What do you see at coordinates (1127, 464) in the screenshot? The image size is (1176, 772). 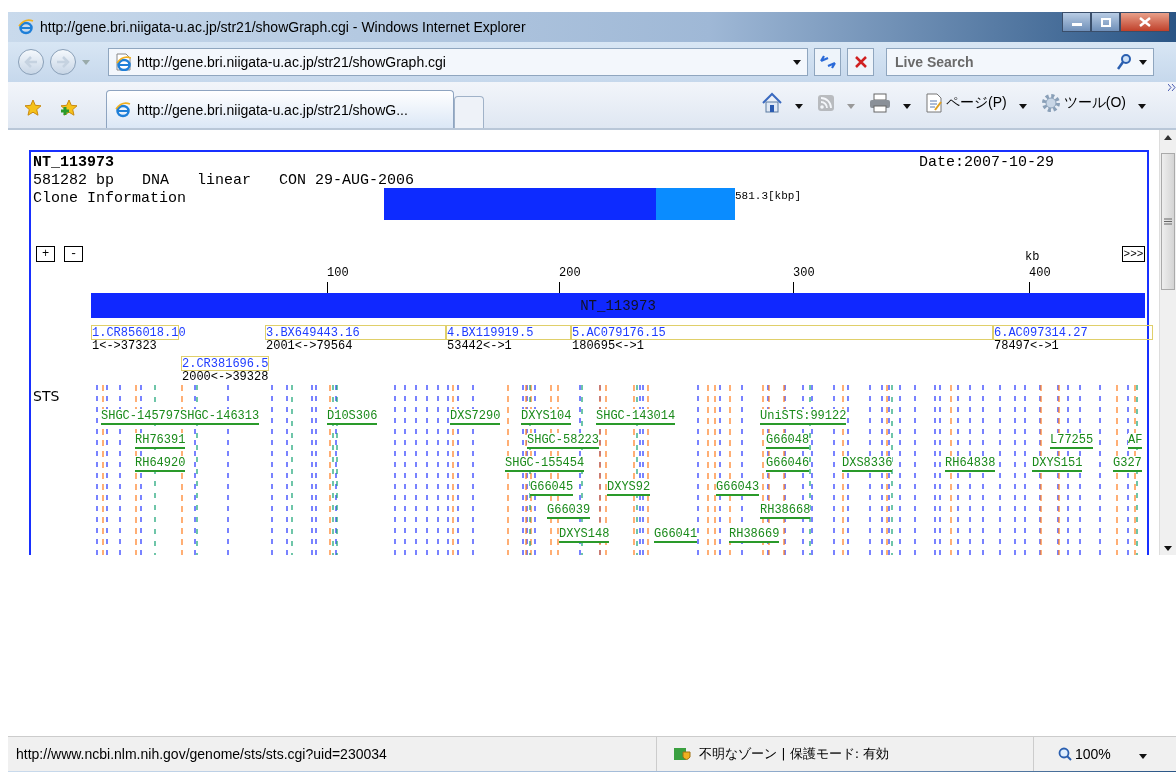 I see `sts-marker-link: G327` at bounding box center [1127, 464].